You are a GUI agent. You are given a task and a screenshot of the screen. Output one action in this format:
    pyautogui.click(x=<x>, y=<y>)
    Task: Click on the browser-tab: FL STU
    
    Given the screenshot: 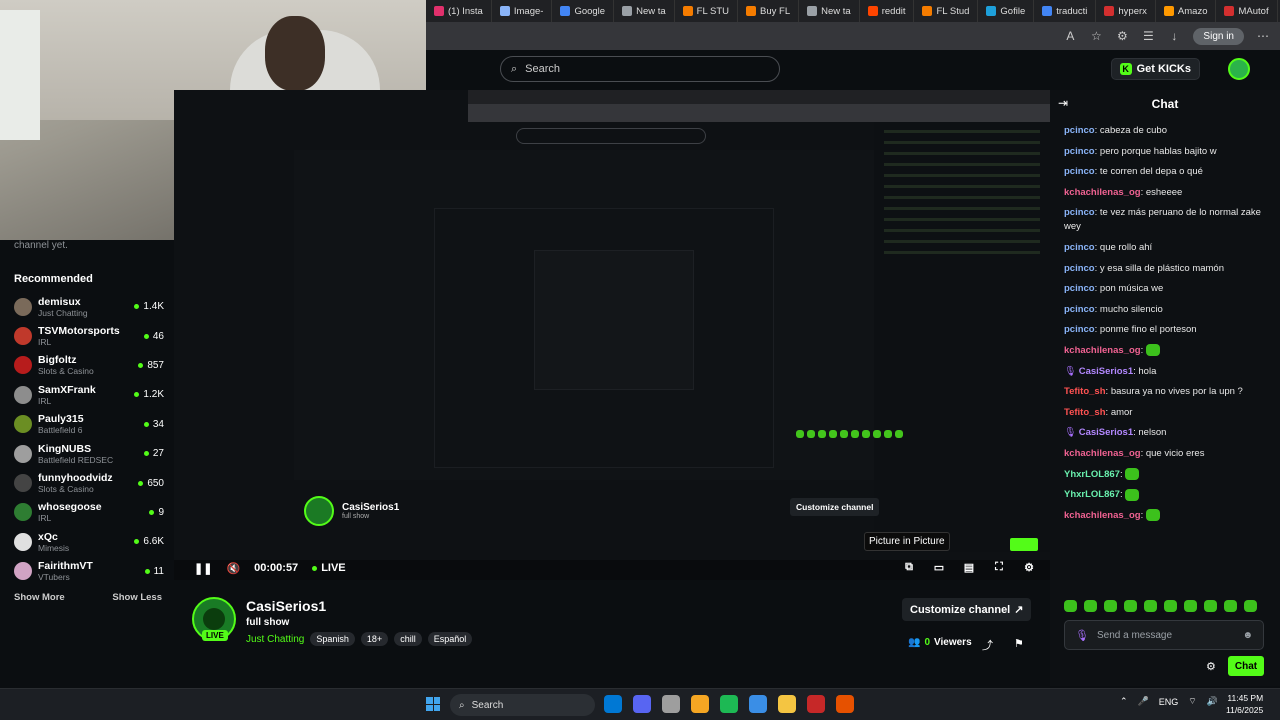 What is the action you would take?
    pyautogui.click(x=707, y=11)
    